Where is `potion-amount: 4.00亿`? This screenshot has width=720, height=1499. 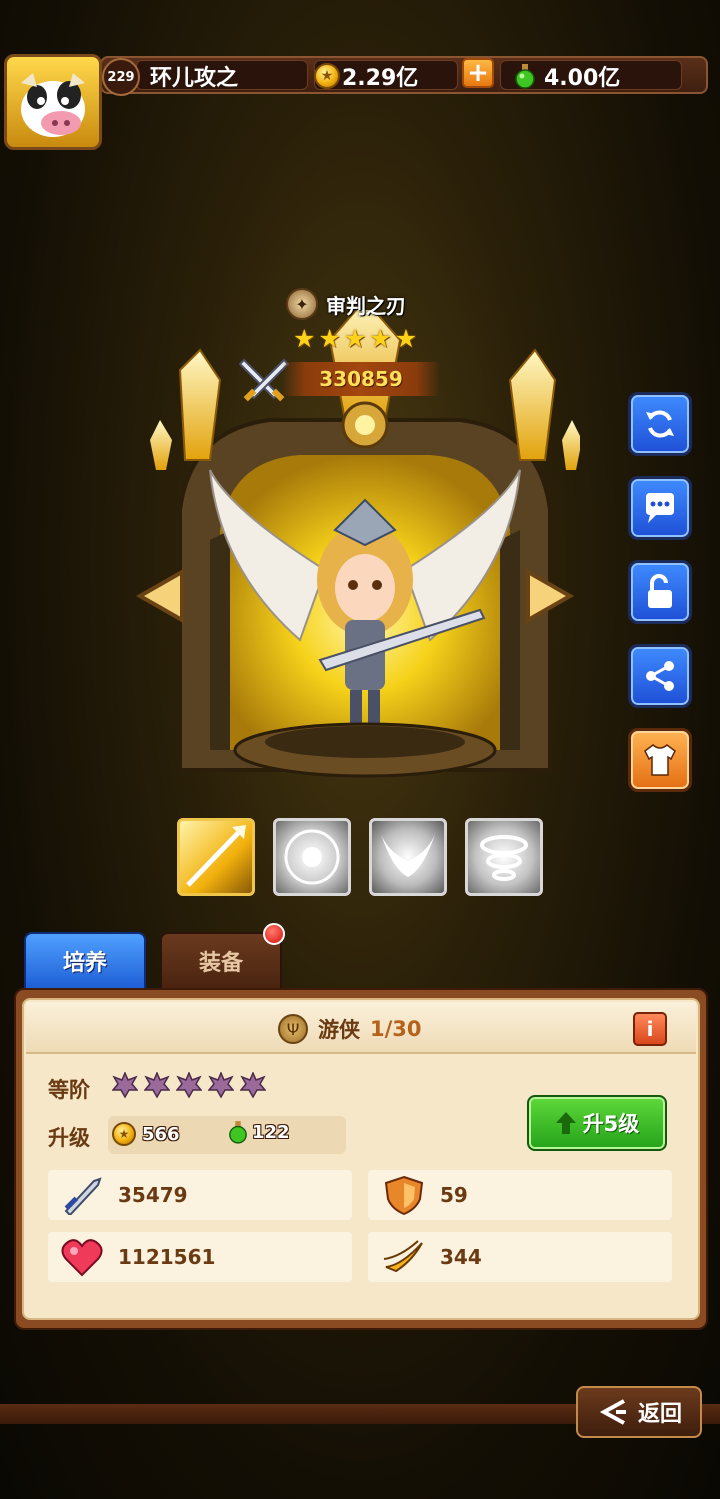
potion-amount: 4.00亿 is located at coordinates (582, 78).